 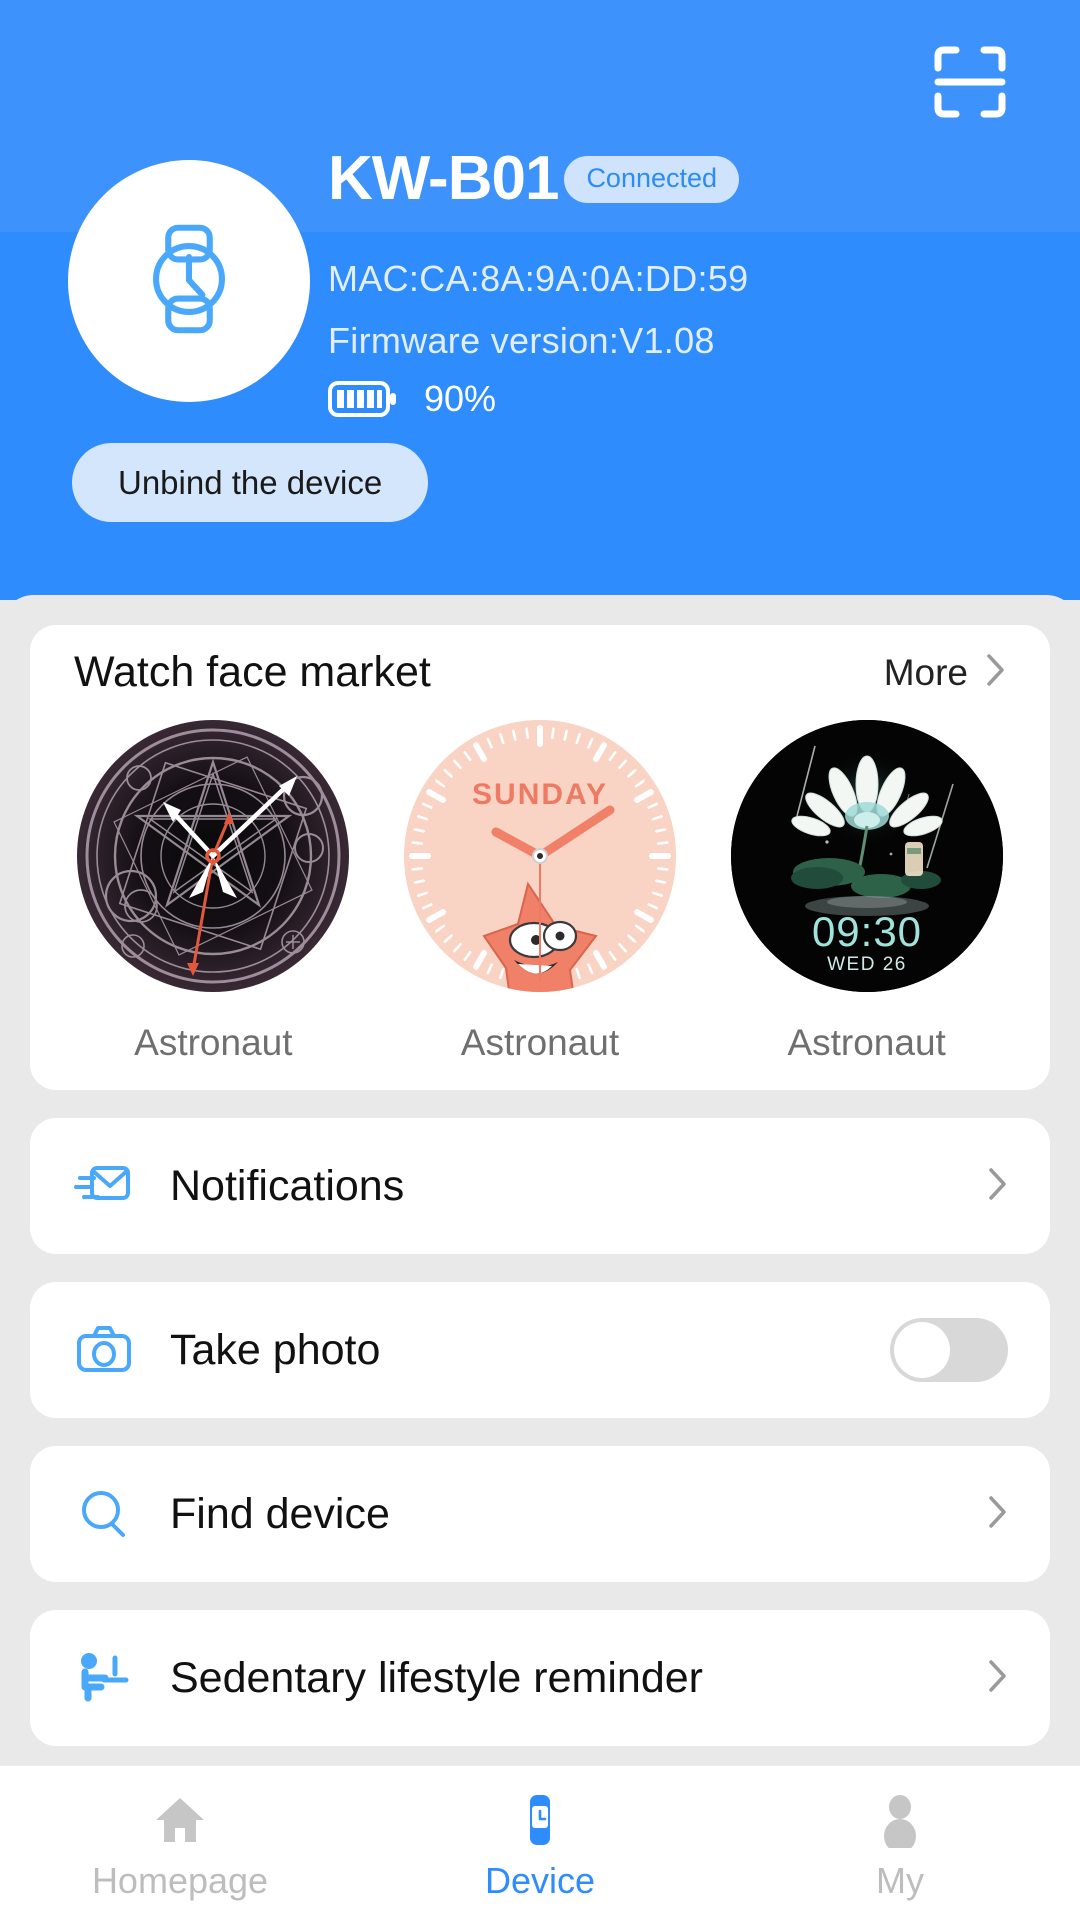 I want to click on menu-row-label: Take photo, so click(x=275, y=1349).